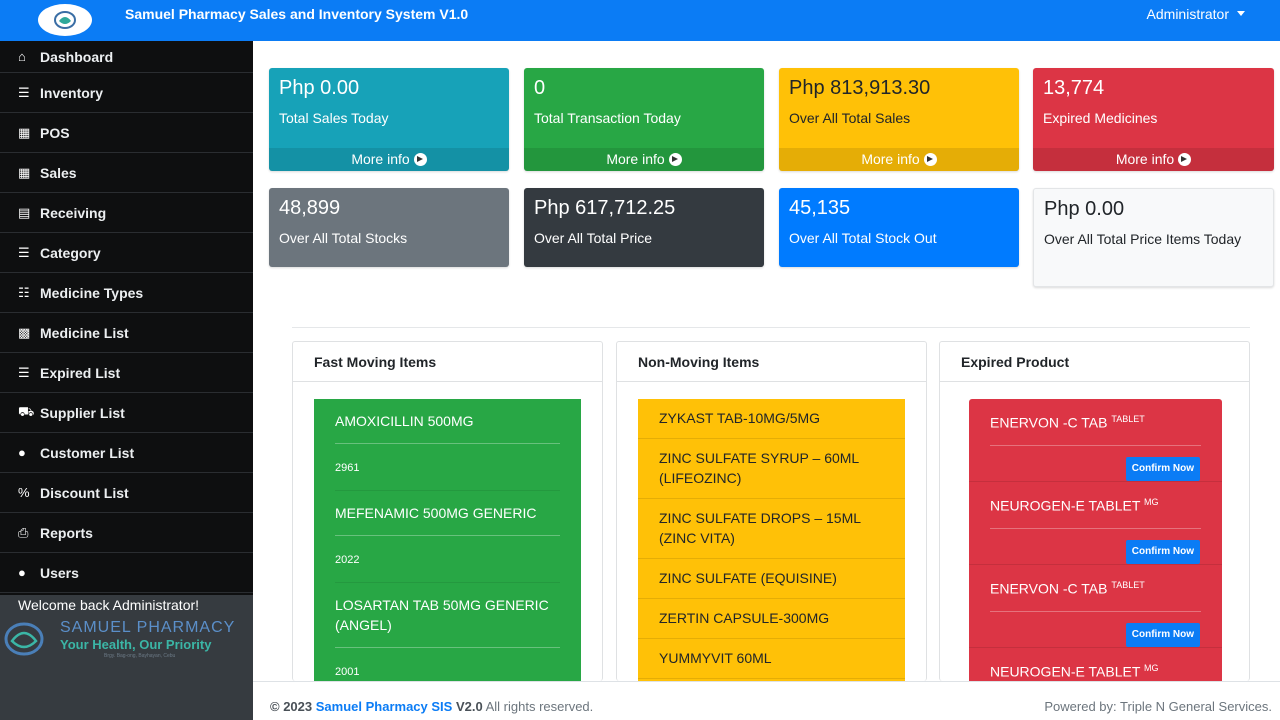  Describe the element at coordinates (148, 627) in the screenshot. I see `watermark-title: SAMUEL PHARMACY` at that location.